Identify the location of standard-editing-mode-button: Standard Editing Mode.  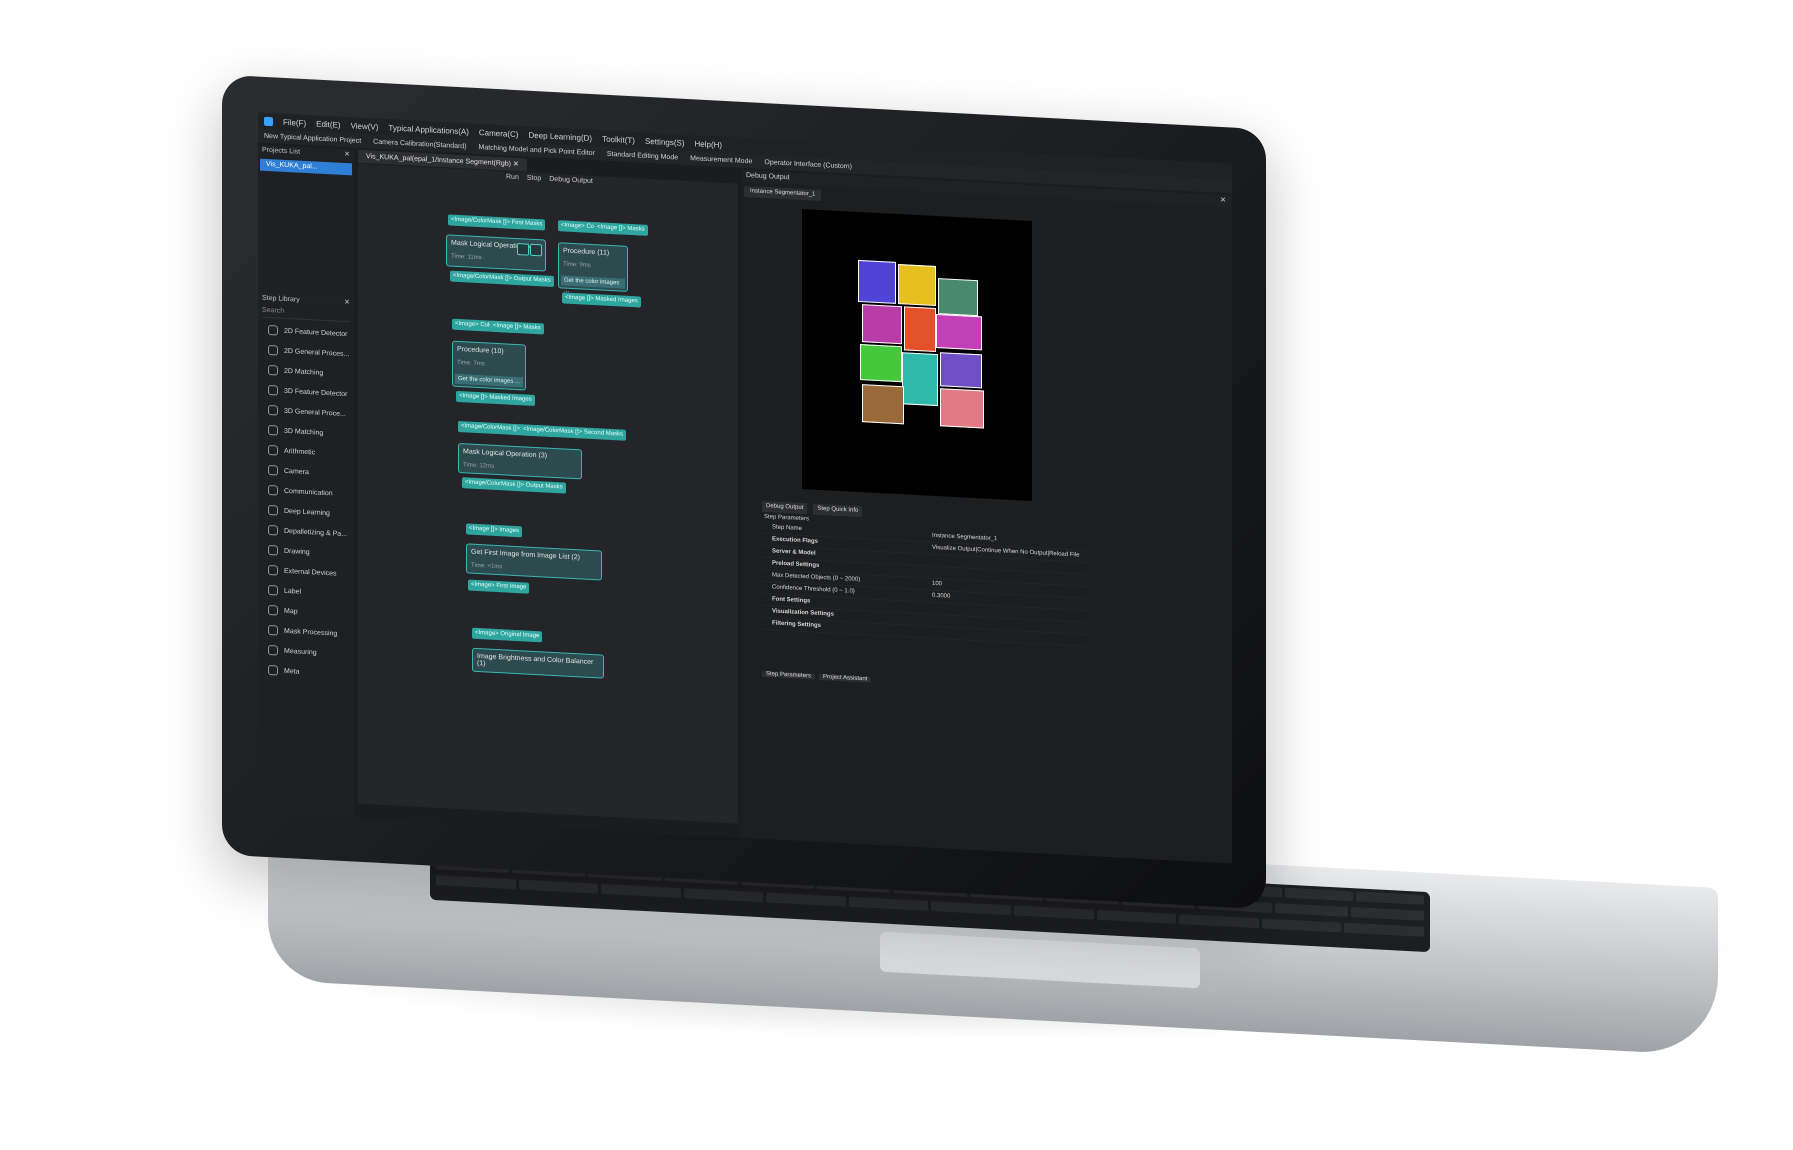
(642, 155).